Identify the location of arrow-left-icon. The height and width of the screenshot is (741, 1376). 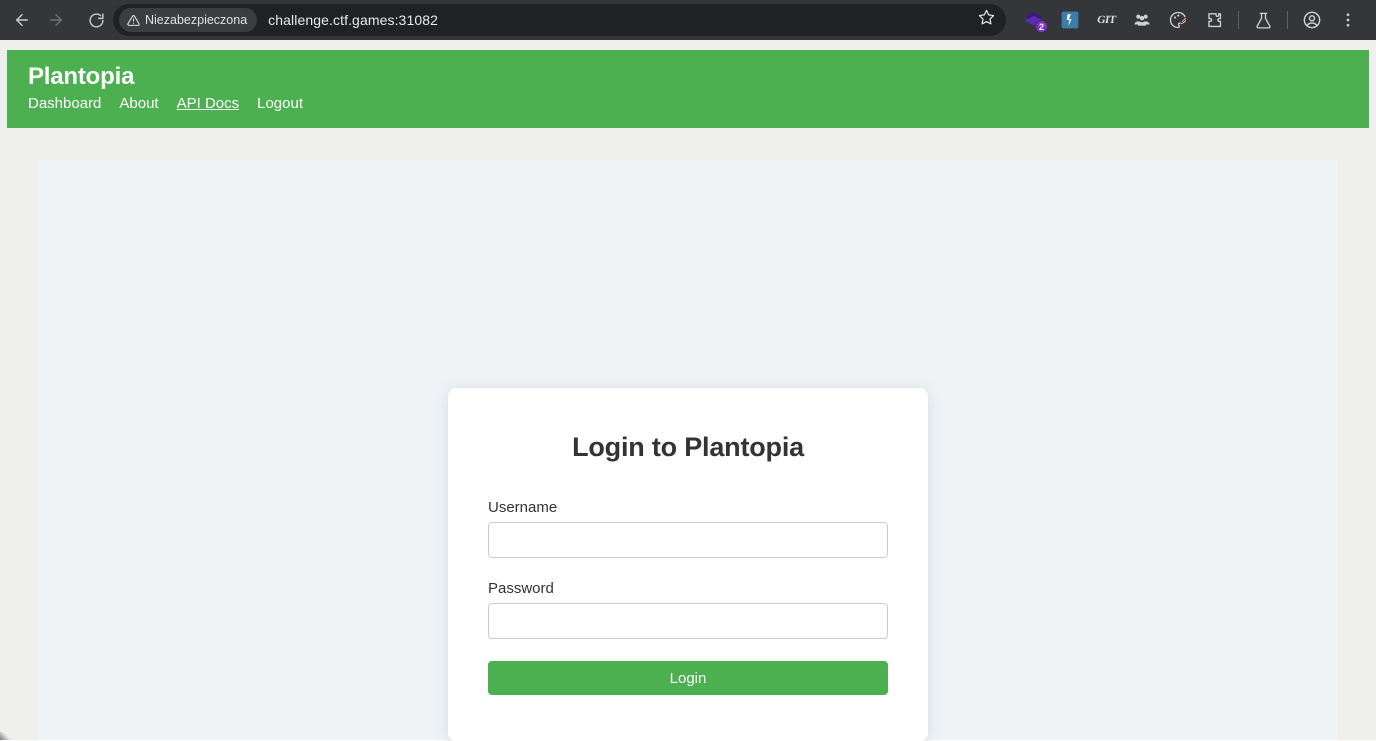
(22, 20).